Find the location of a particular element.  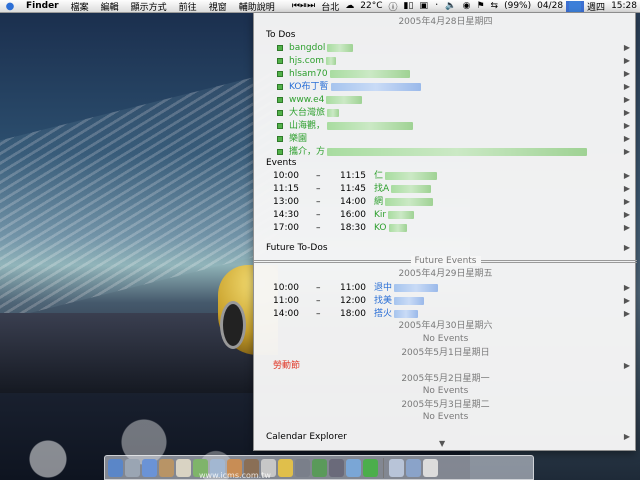

battery-status: (99%) is located at coordinates (517, 6).